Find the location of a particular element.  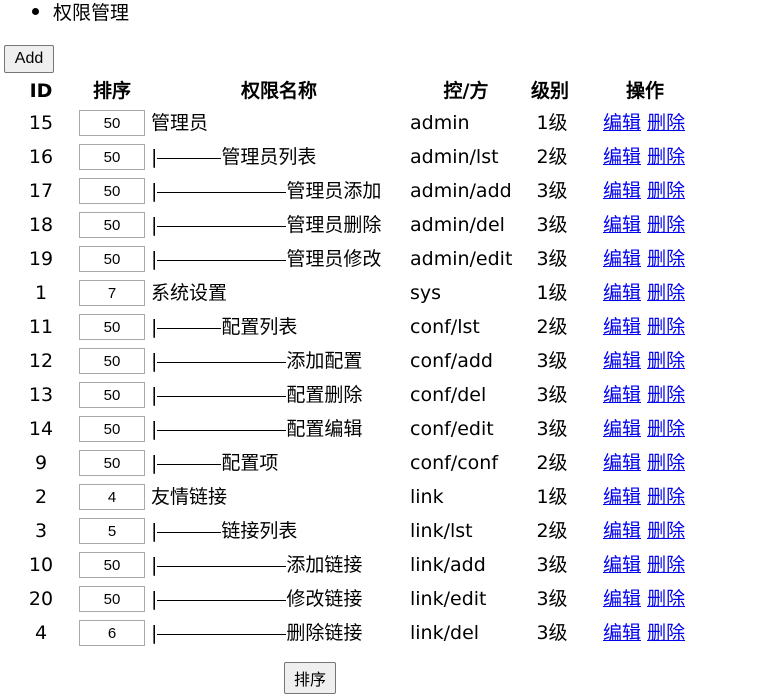

table-row: 12 |添加配置 conf/add 3级 编辑 删除 is located at coordinates (385, 361).